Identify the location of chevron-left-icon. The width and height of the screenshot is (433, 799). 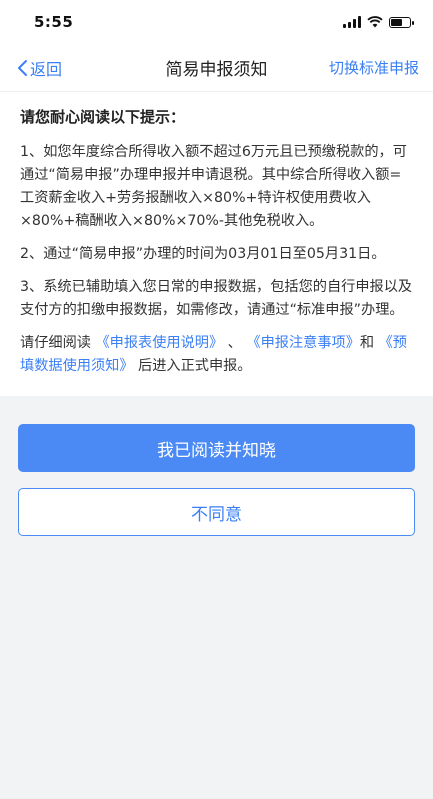
(22, 67).